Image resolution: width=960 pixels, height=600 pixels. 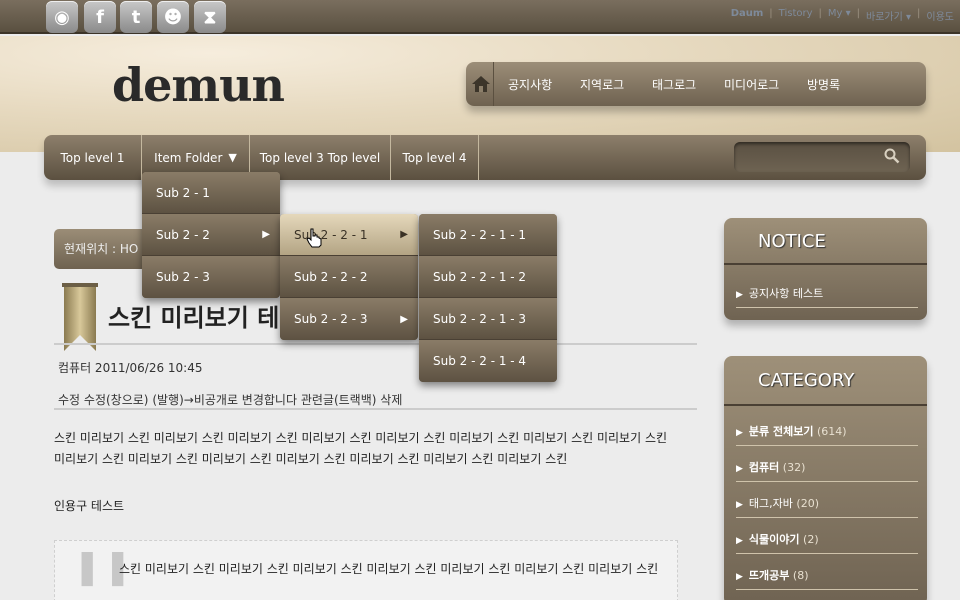 What do you see at coordinates (480, 276) in the screenshot?
I see `menu-item-label: Sub 2 - 2 - 1 - 2` at bounding box center [480, 276].